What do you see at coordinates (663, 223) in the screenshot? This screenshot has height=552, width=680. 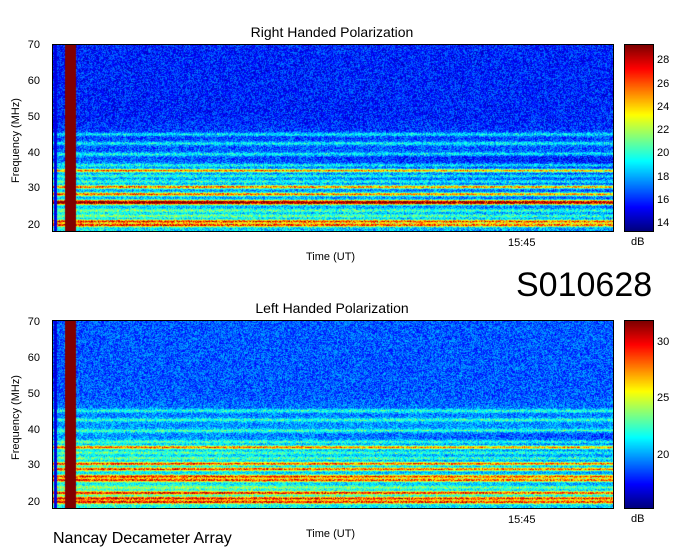 I see `colorbar-tick-label: 14` at bounding box center [663, 223].